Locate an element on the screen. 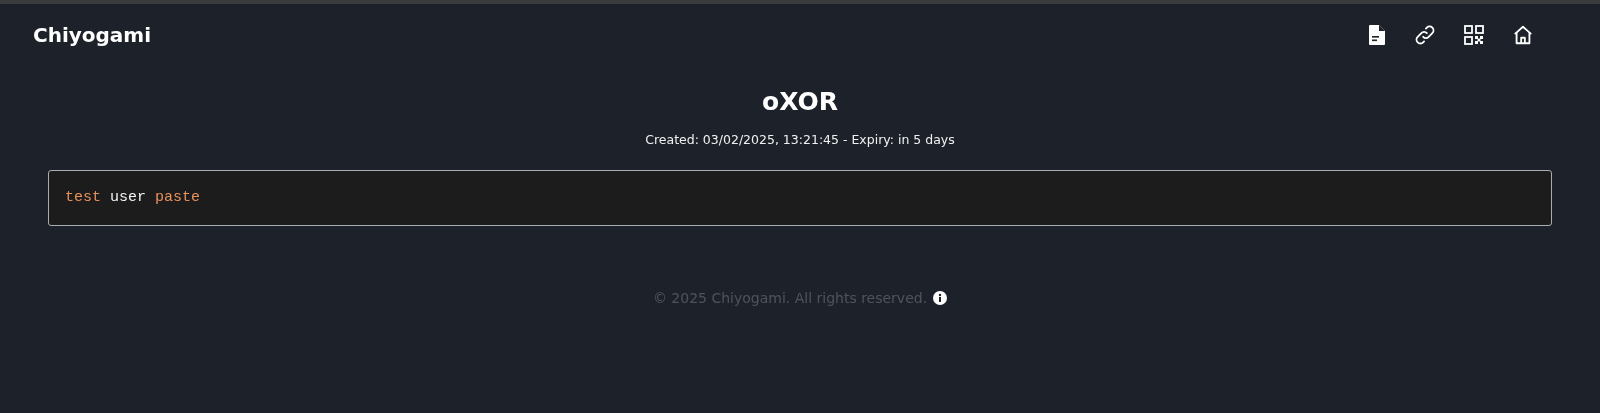 This screenshot has width=1600, height=413. qr-code-icon is located at coordinates (1474, 35).